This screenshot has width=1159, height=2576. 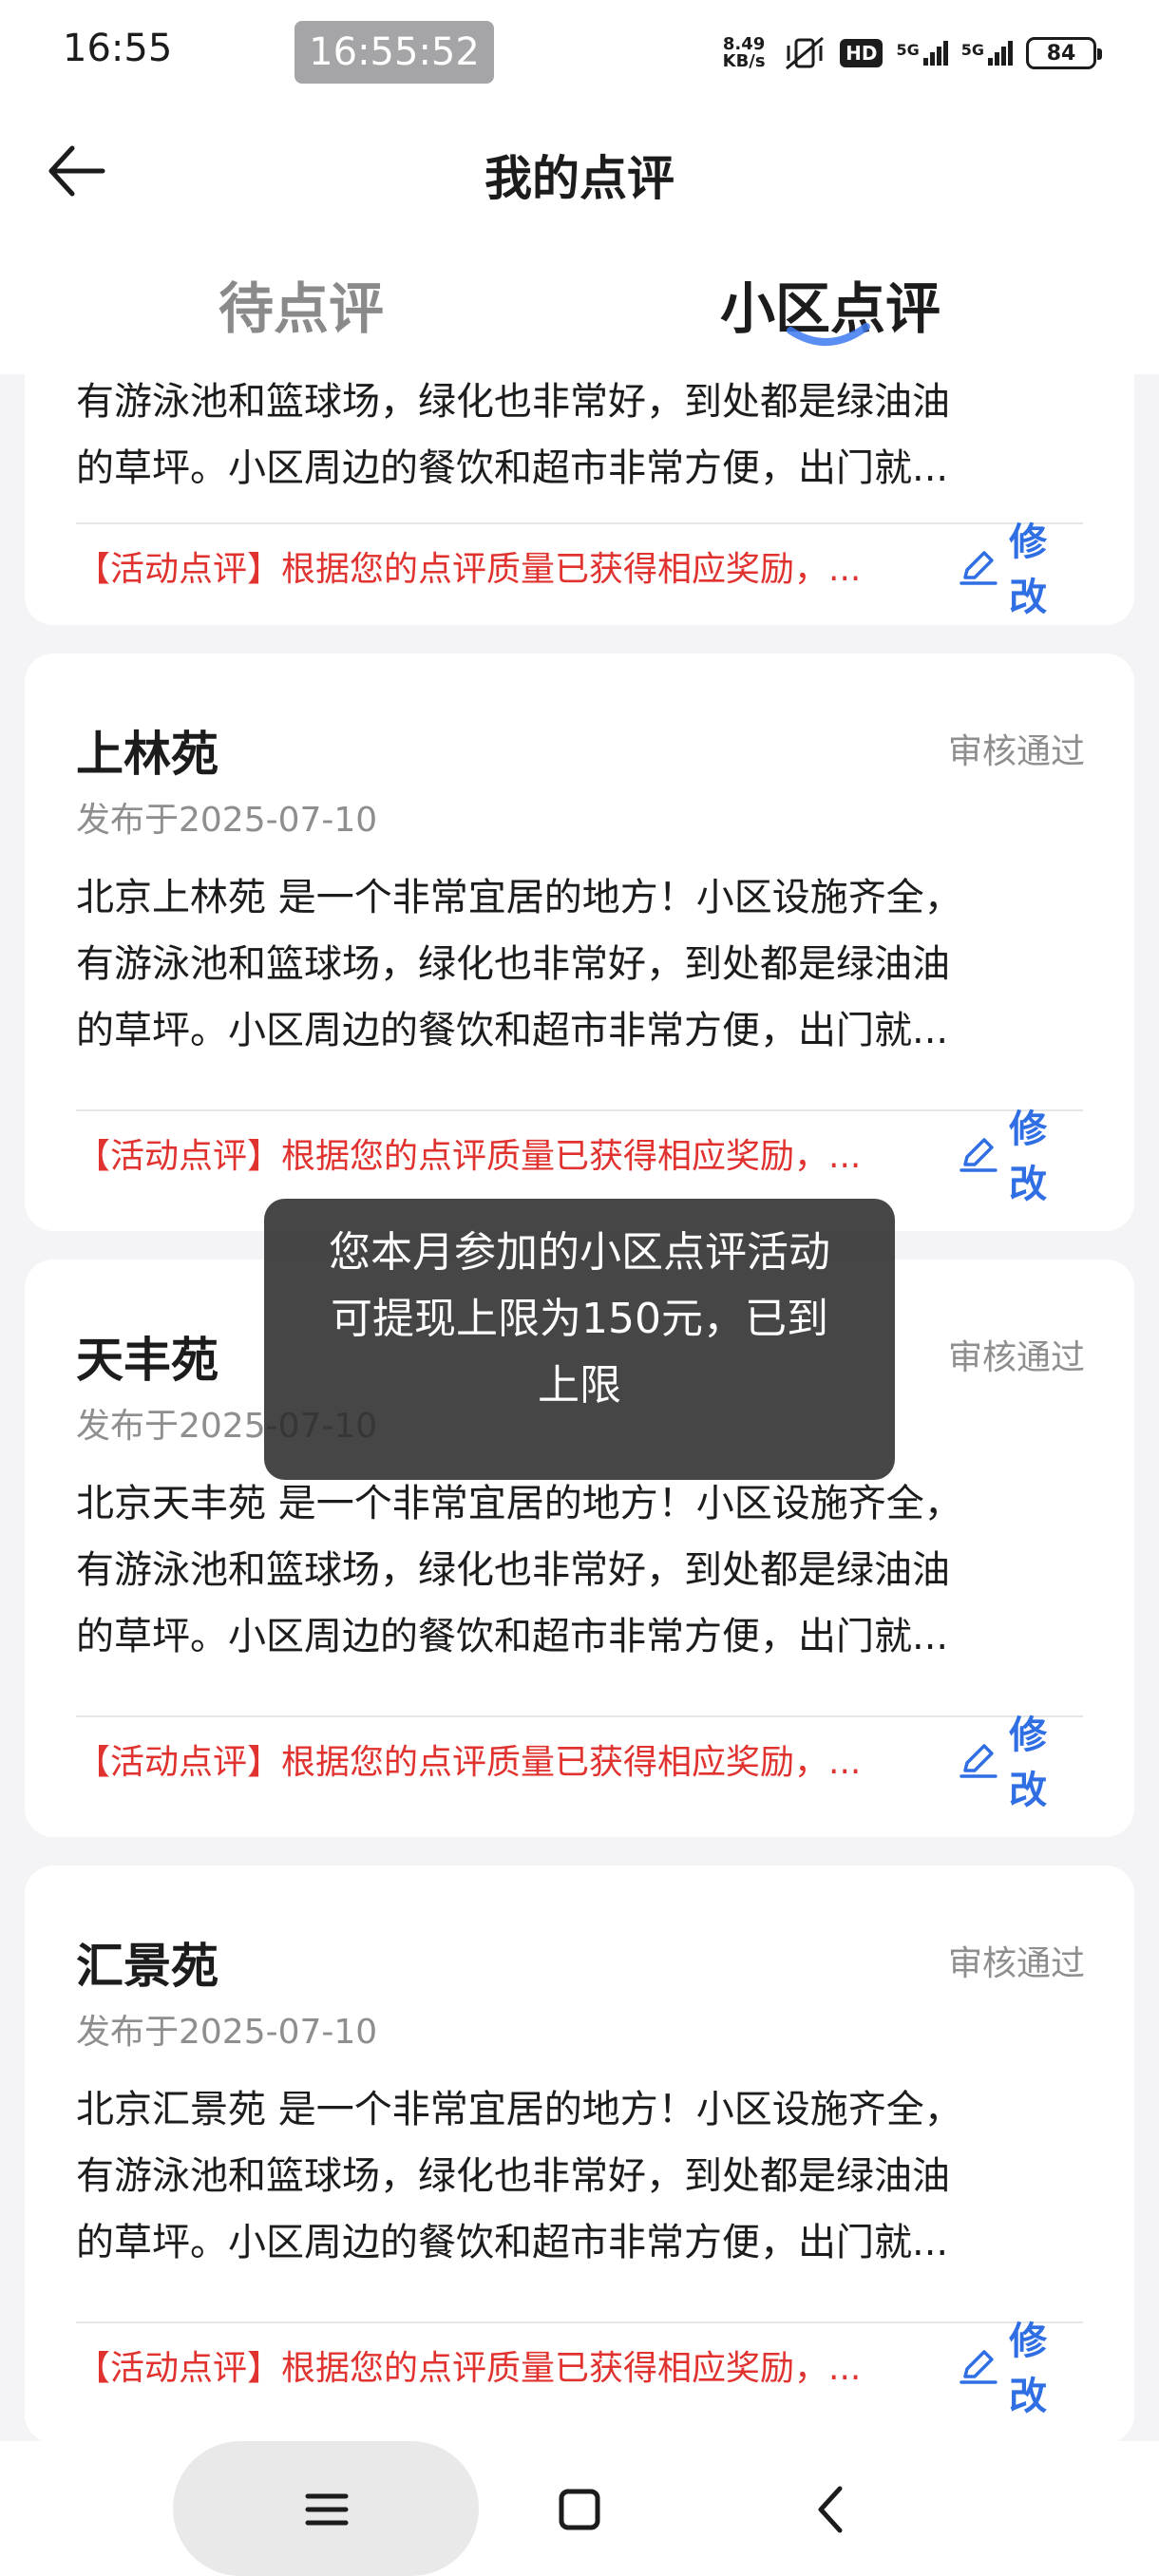 I want to click on signal-sim1: 5G, so click(x=922, y=53).